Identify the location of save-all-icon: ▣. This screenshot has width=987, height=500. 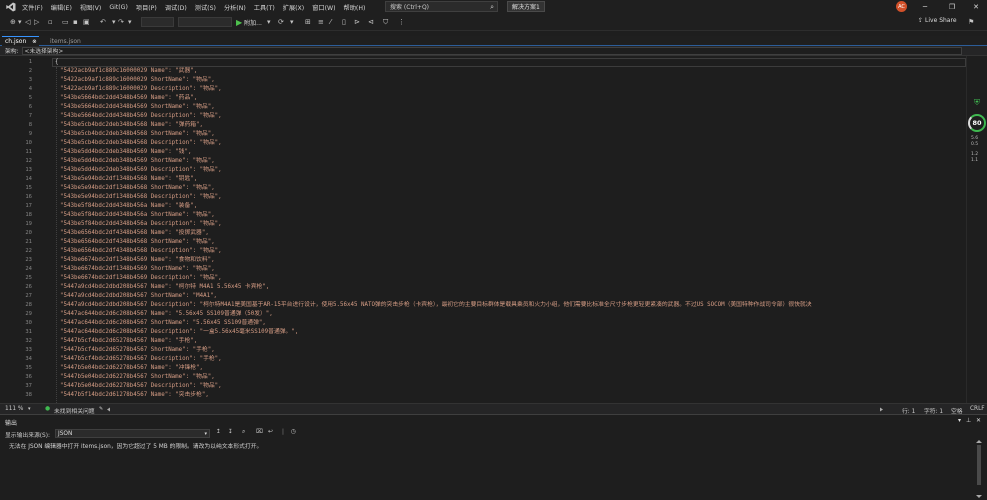
(86, 22).